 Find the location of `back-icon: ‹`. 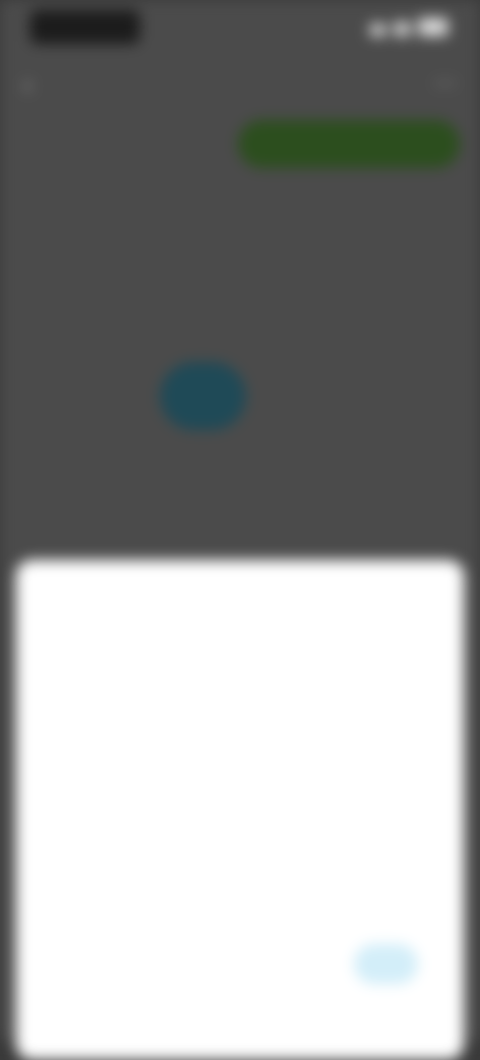

back-icon: ‹ is located at coordinates (27, 85).